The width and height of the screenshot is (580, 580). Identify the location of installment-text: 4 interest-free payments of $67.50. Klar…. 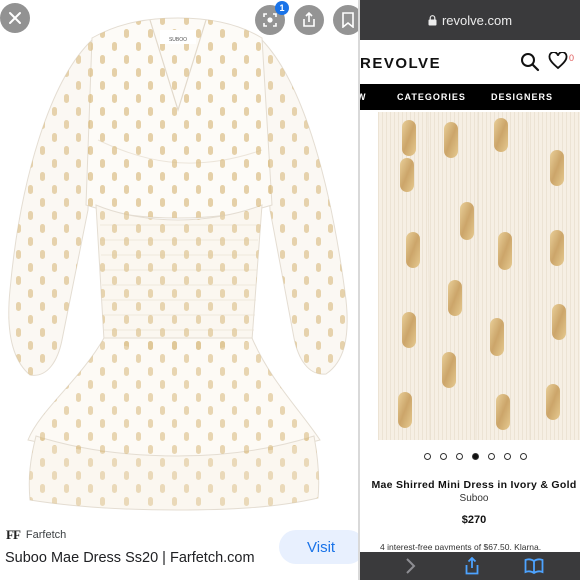
(461, 546).